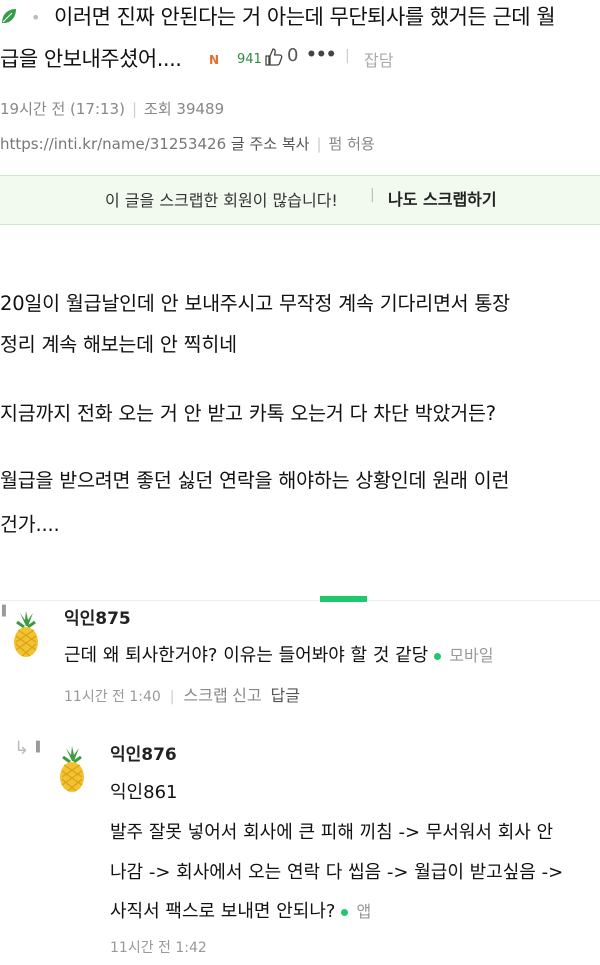 This screenshot has height=965, width=600. What do you see at coordinates (343, 599) in the screenshot?
I see `scroll-indicator` at bounding box center [343, 599].